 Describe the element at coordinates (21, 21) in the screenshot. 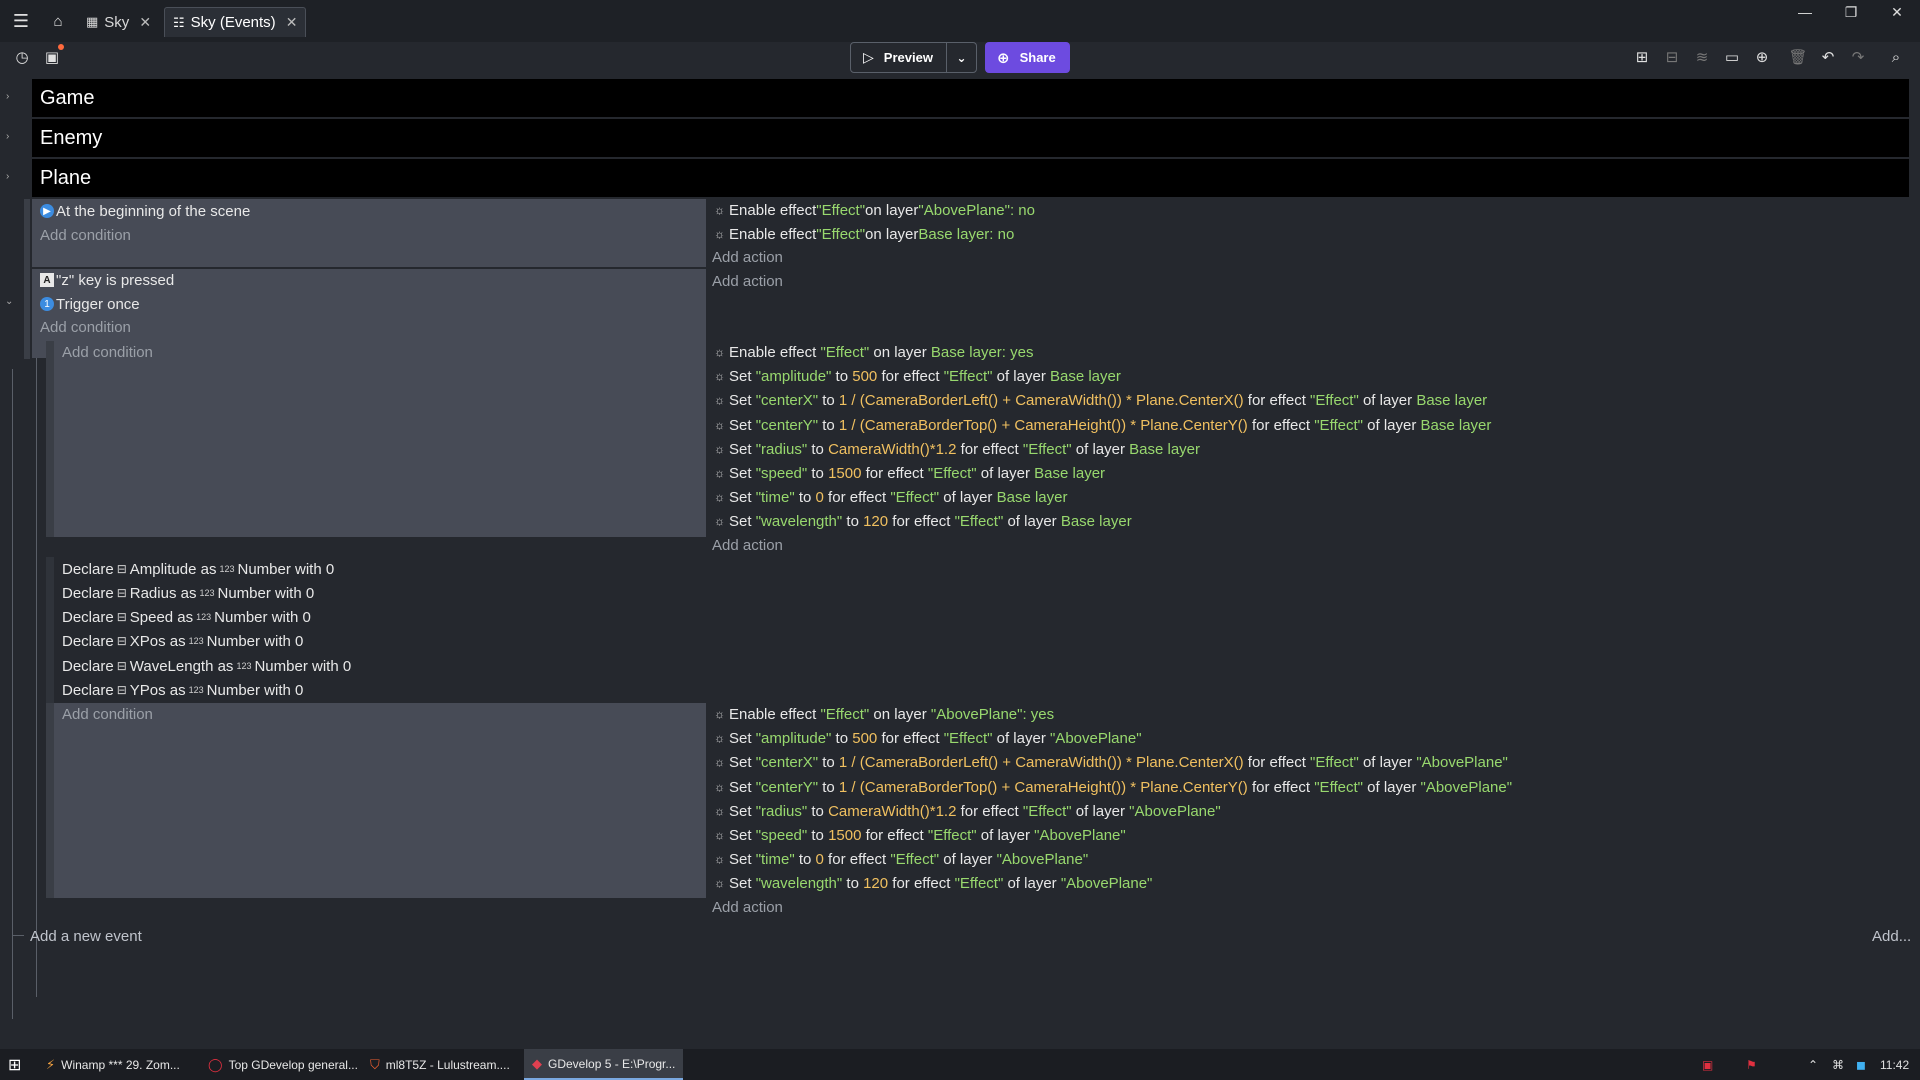

I see `menu-icon: ☰` at that location.